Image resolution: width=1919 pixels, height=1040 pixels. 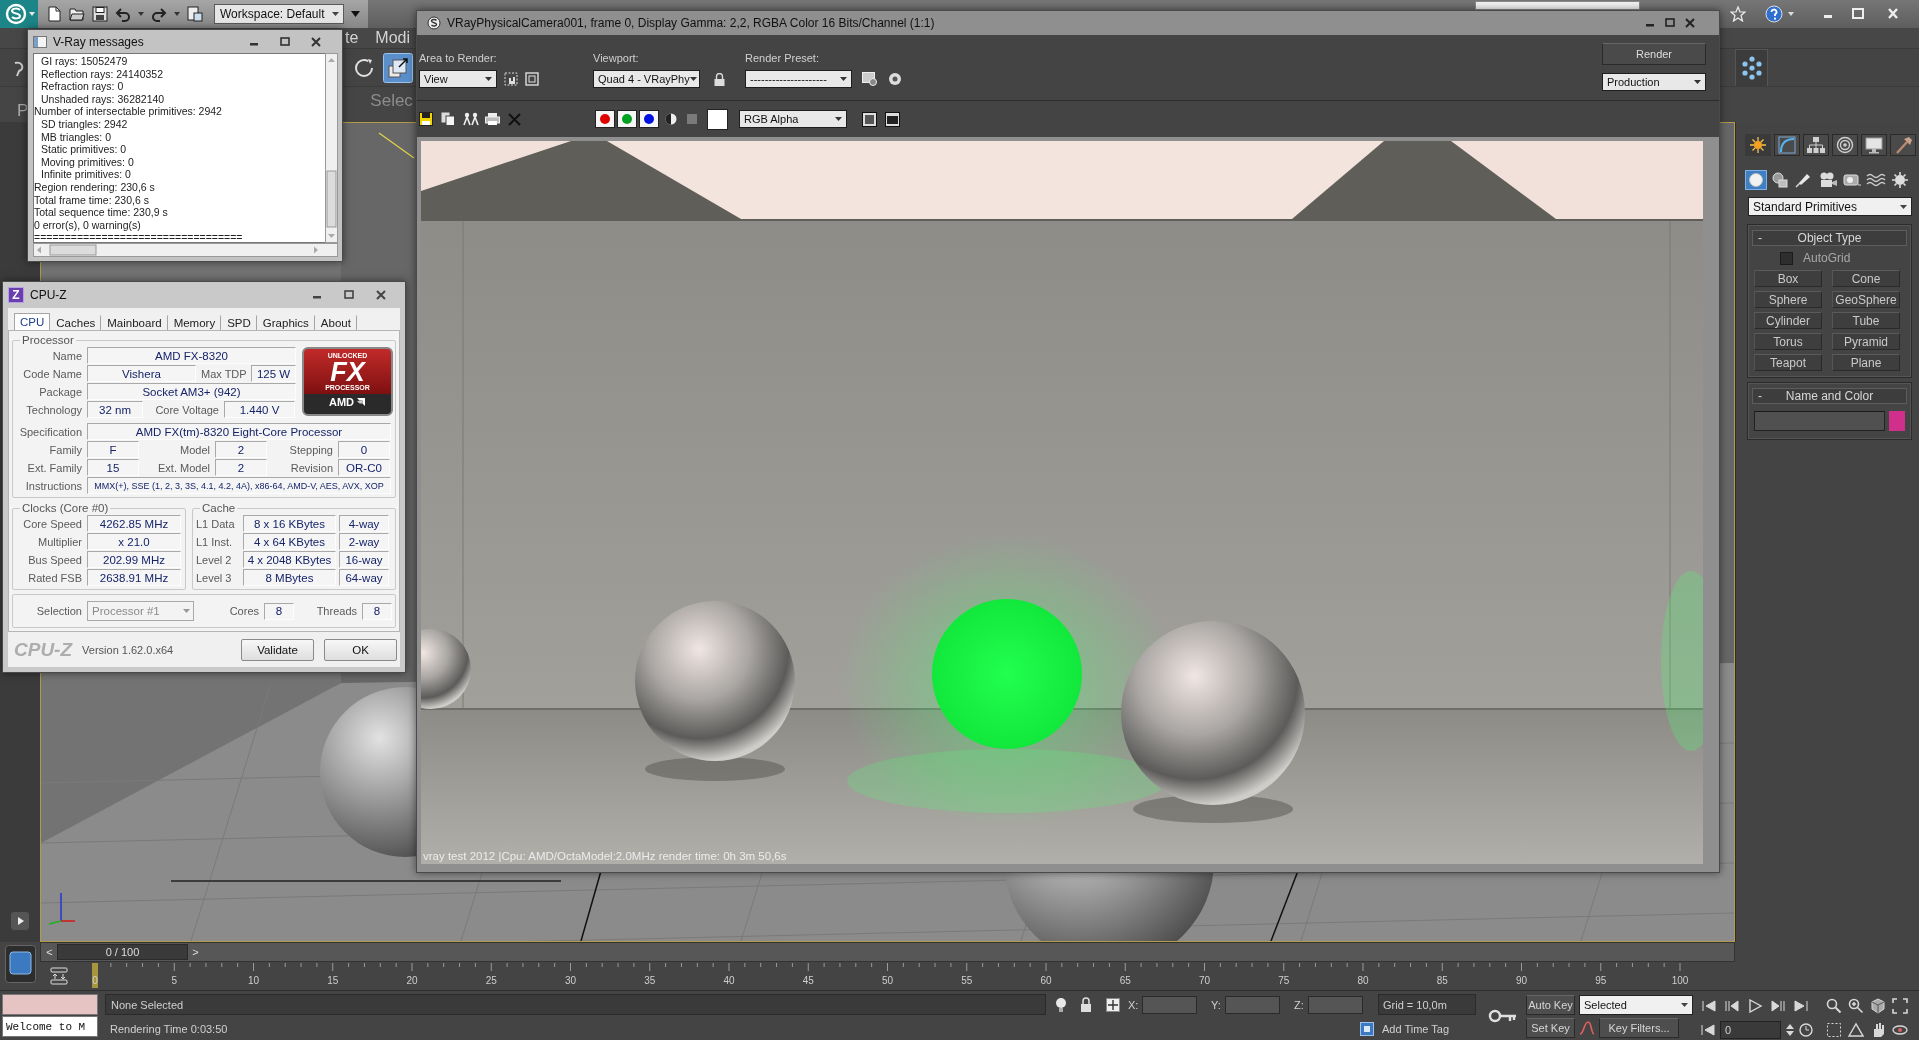 What do you see at coordinates (646, 79) in the screenshot?
I see `viewport-dropdown: Quad 4 - VRayPhy` at bounding box center [646, 79].